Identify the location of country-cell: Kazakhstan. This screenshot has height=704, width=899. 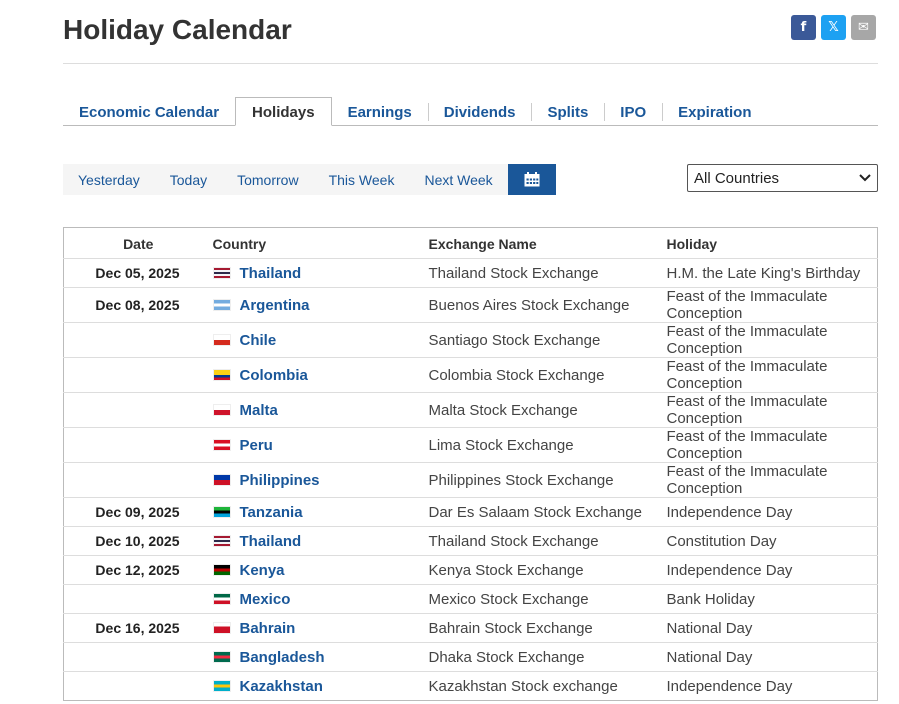
(320, 686).